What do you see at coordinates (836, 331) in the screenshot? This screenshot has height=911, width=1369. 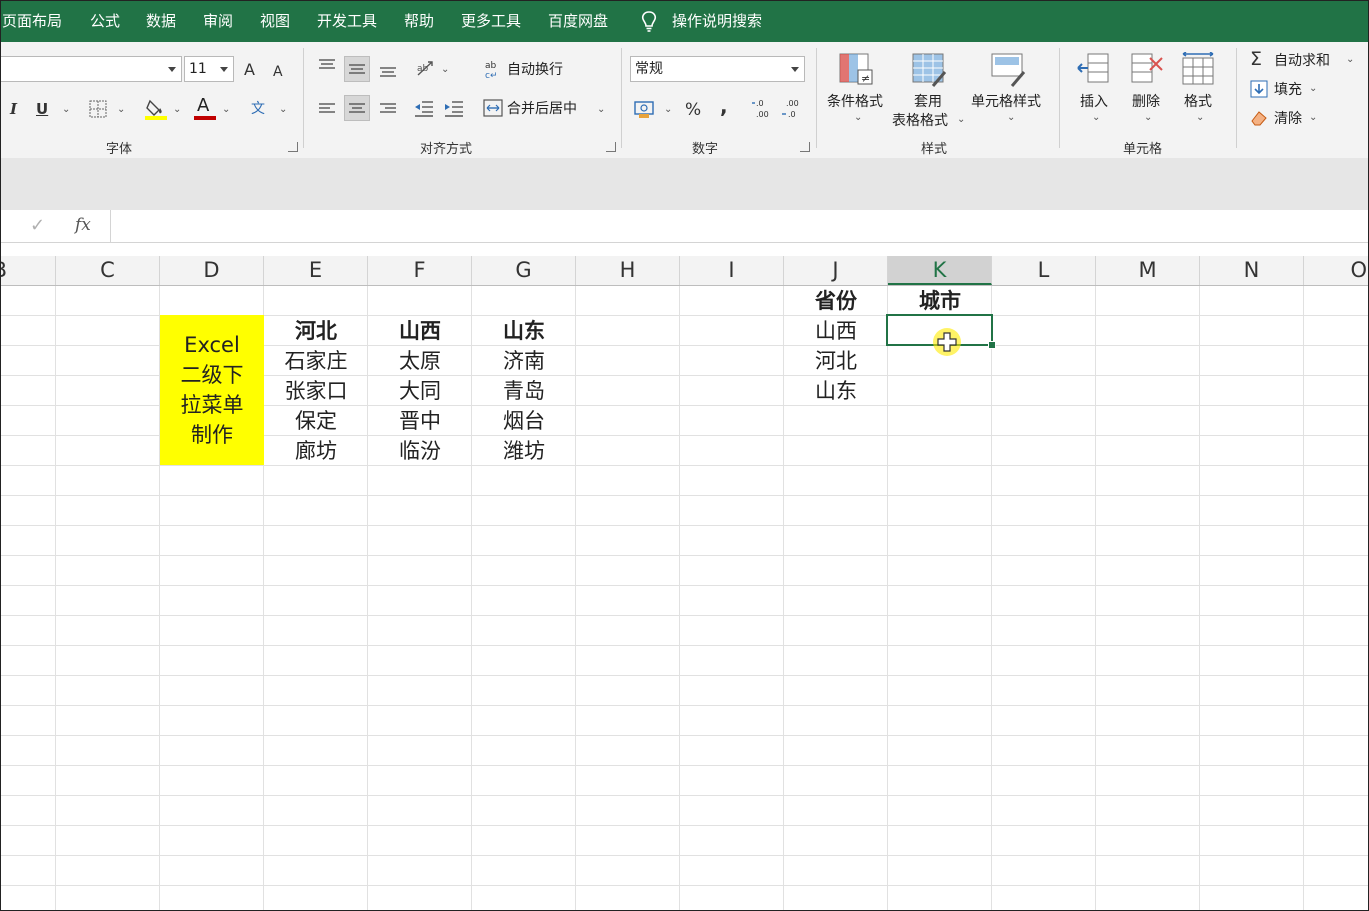 I see `cell-j3: 山西` at bounding box center [836, 331].